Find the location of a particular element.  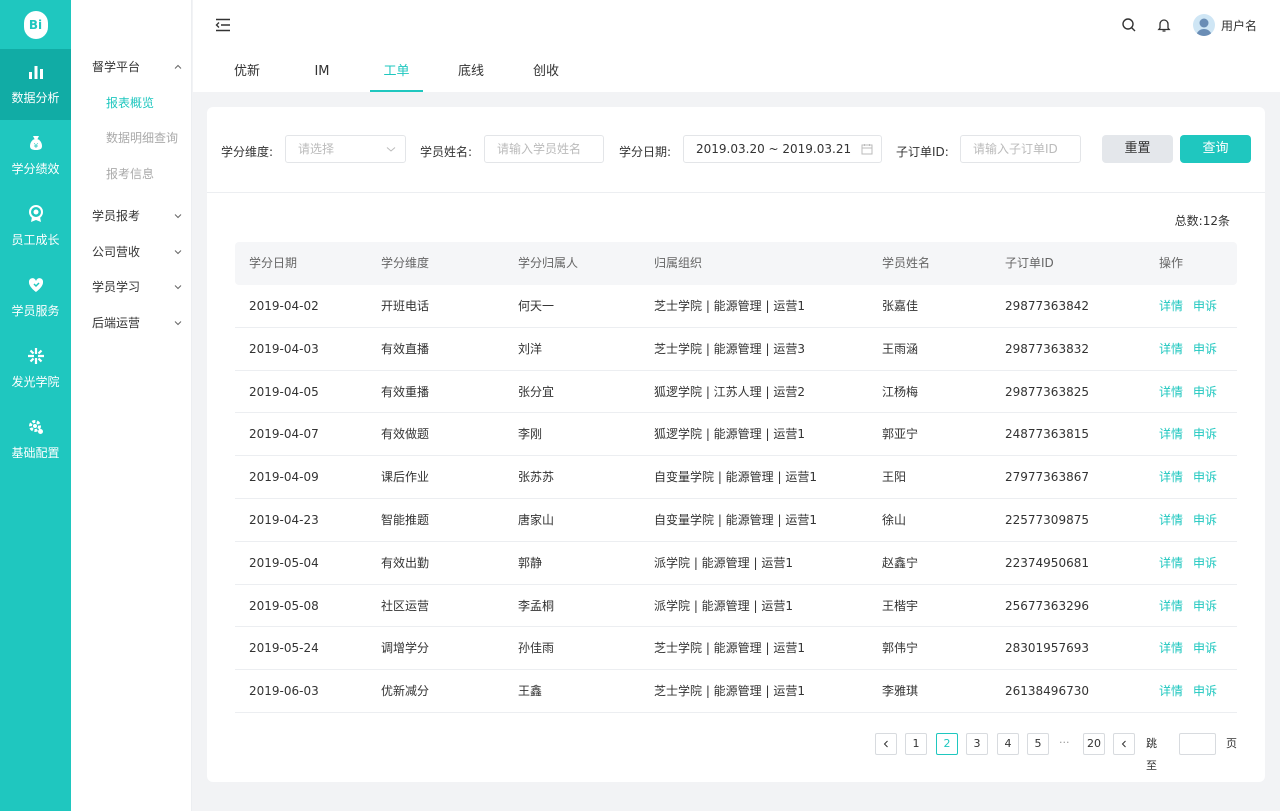

student-name-placeholder: 请输入学员姓名 is located at coordinates (539, 149).